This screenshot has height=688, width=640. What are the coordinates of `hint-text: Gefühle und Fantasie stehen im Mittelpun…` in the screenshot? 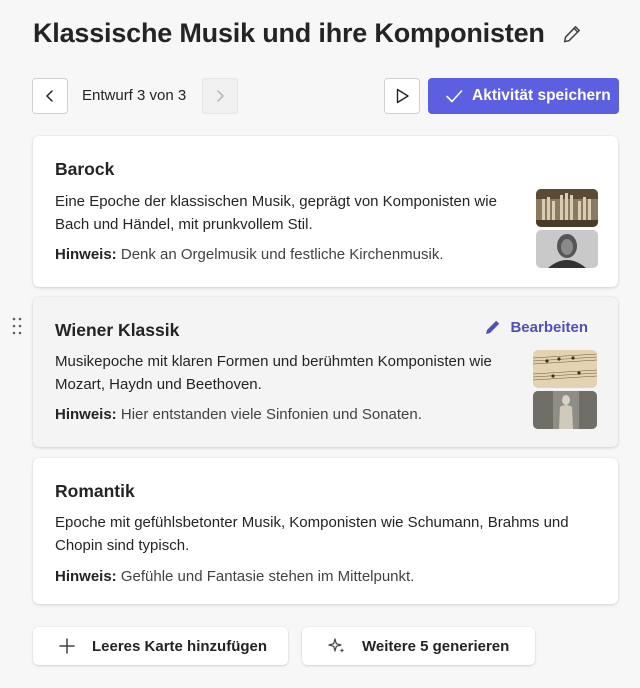 It's located at (265, 576).